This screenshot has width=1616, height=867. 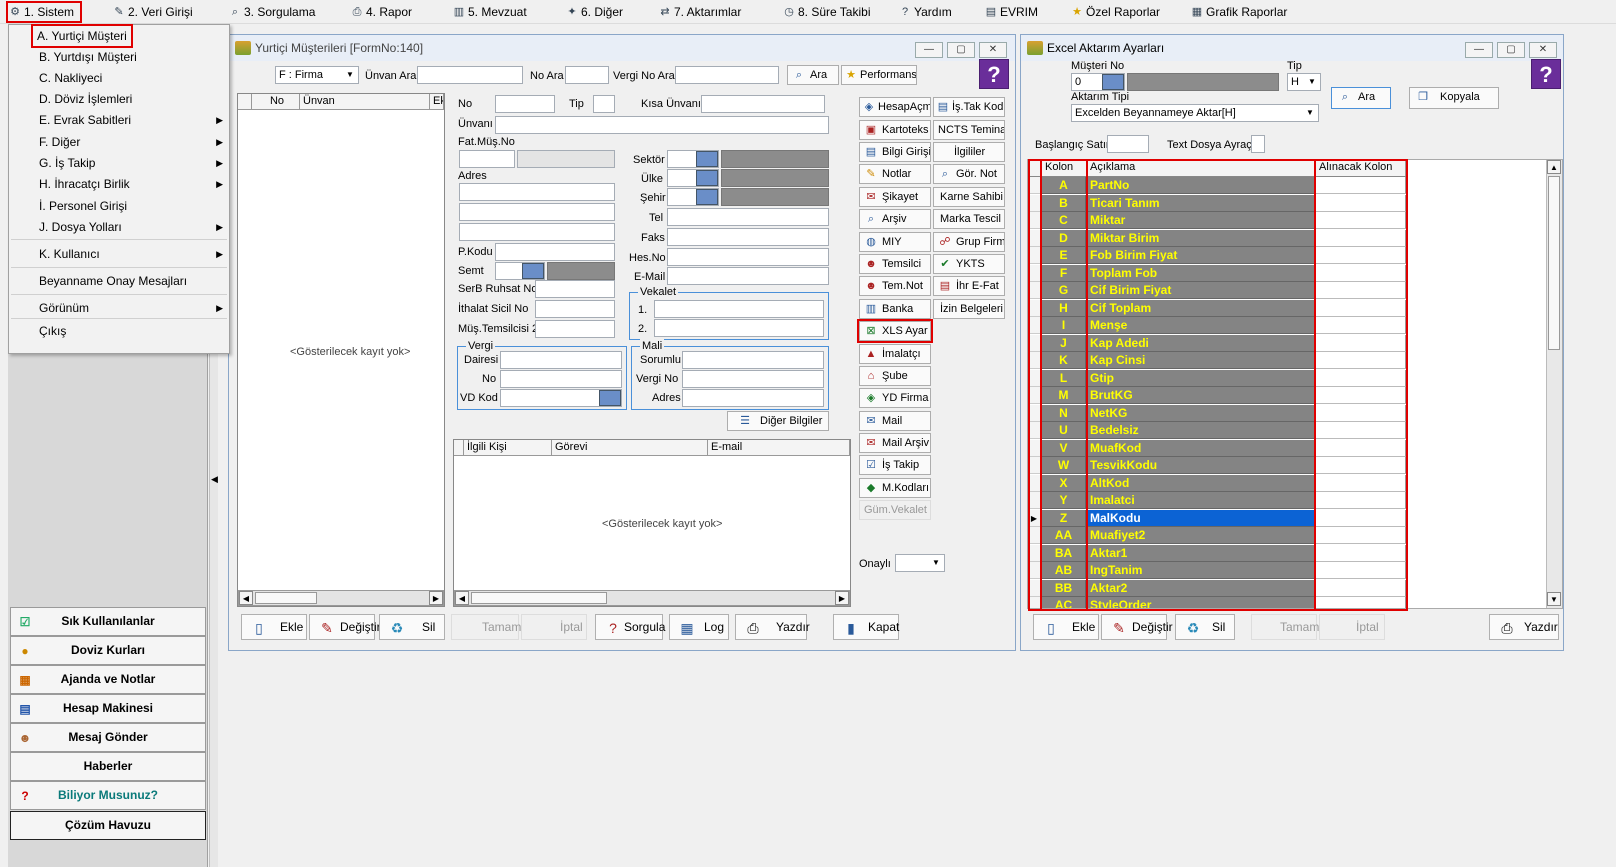 I want to click on table-row: K Kap Cinsi, so click(x=1218, y=361).